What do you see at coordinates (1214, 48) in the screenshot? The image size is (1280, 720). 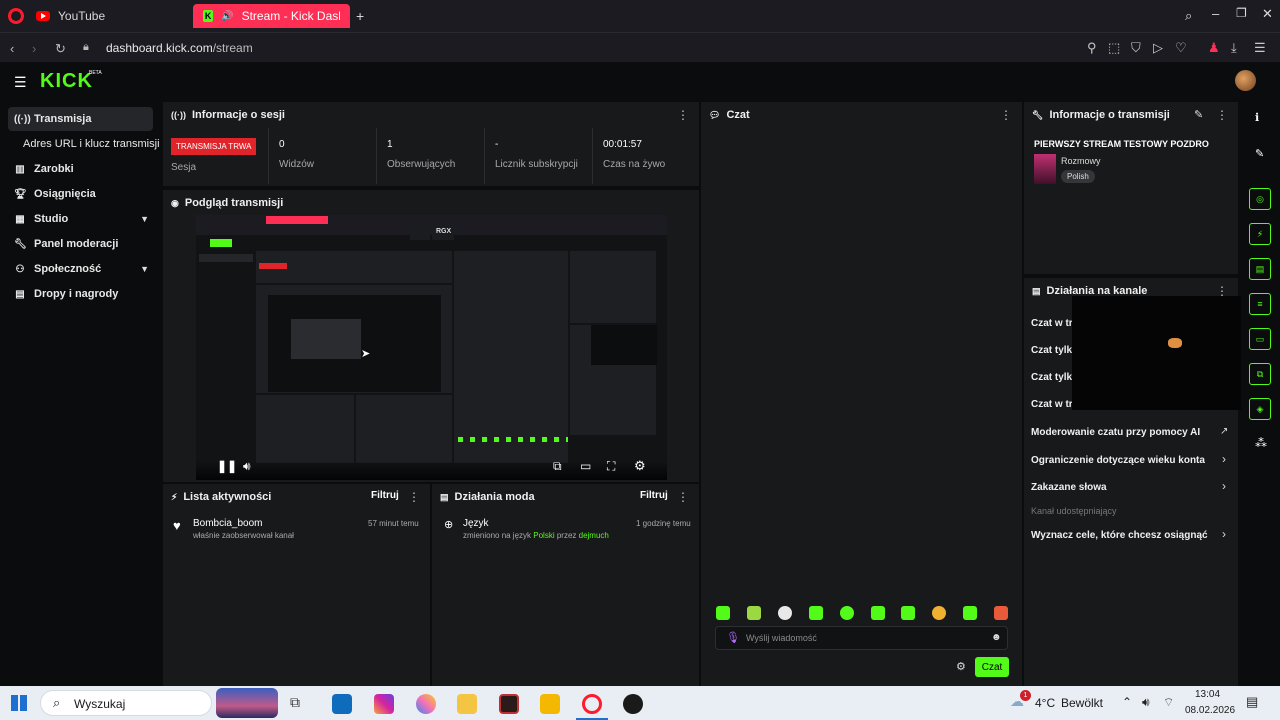 I see `profile-icon: ♟` at bounding box center [1214, 48].